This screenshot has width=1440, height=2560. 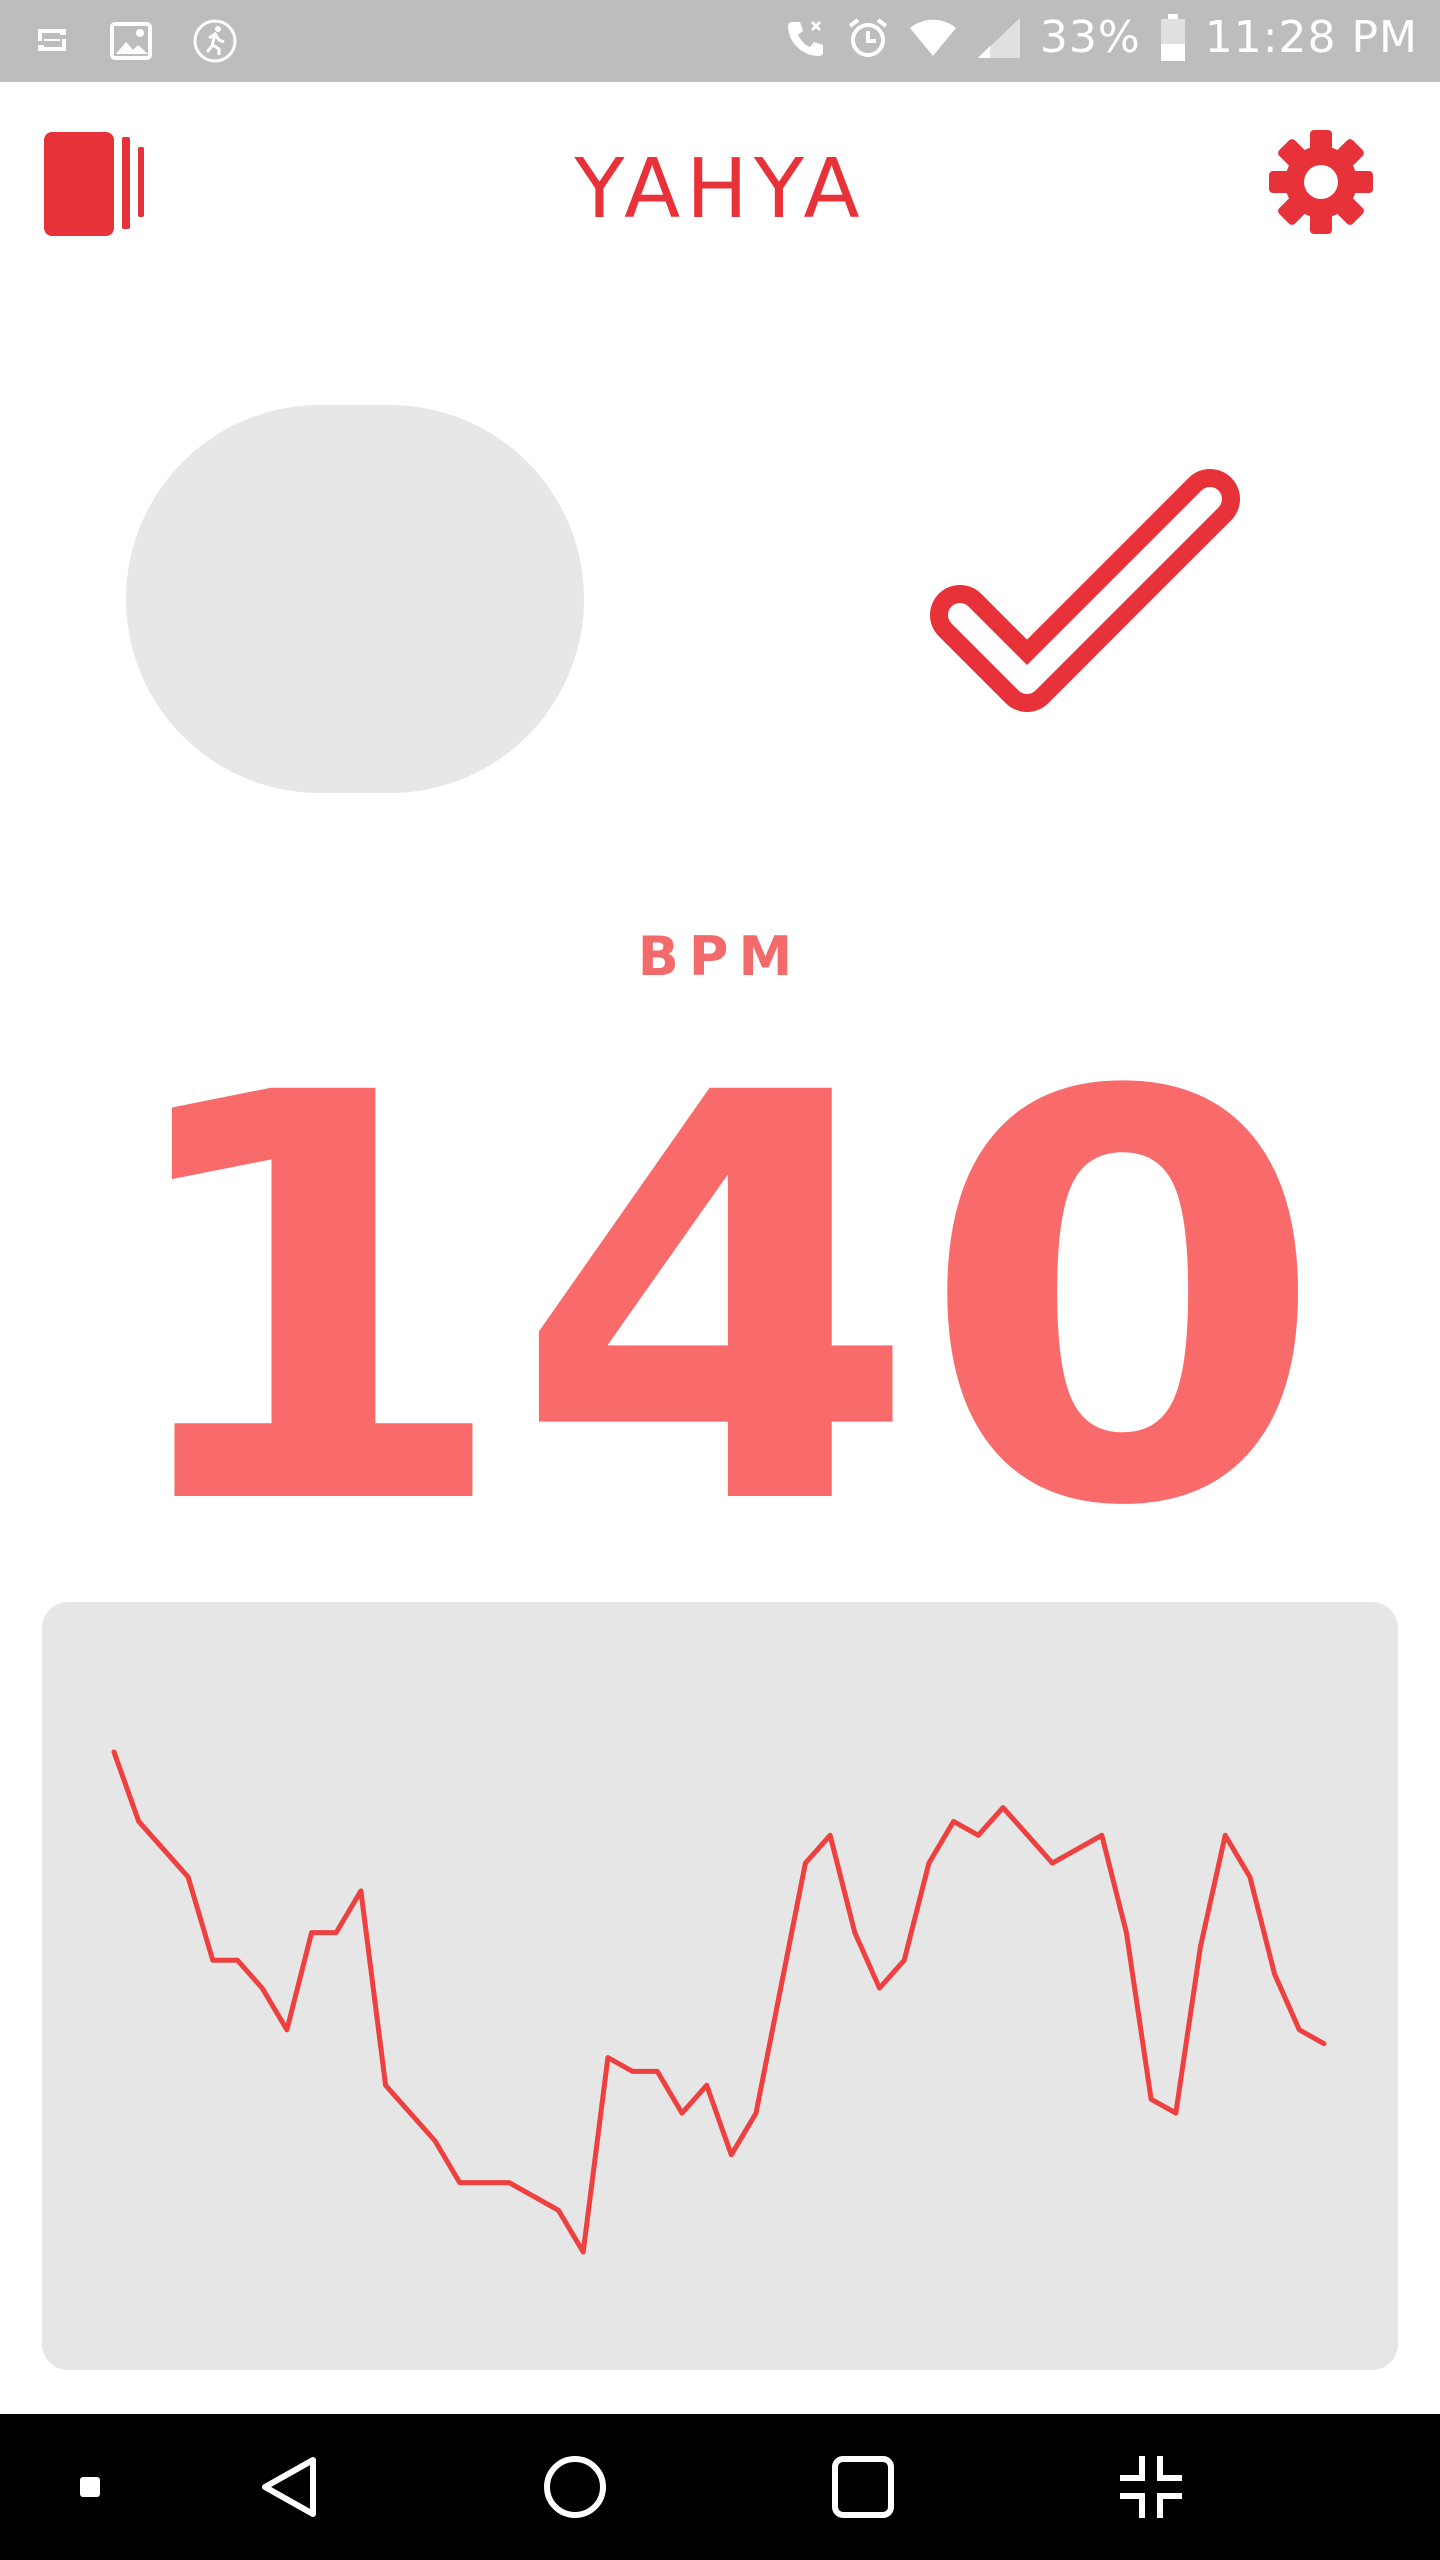 What do you see at coordinates (52, 41) in the screenshot?
I see `cast-icon` at bounding box center [52, 41].